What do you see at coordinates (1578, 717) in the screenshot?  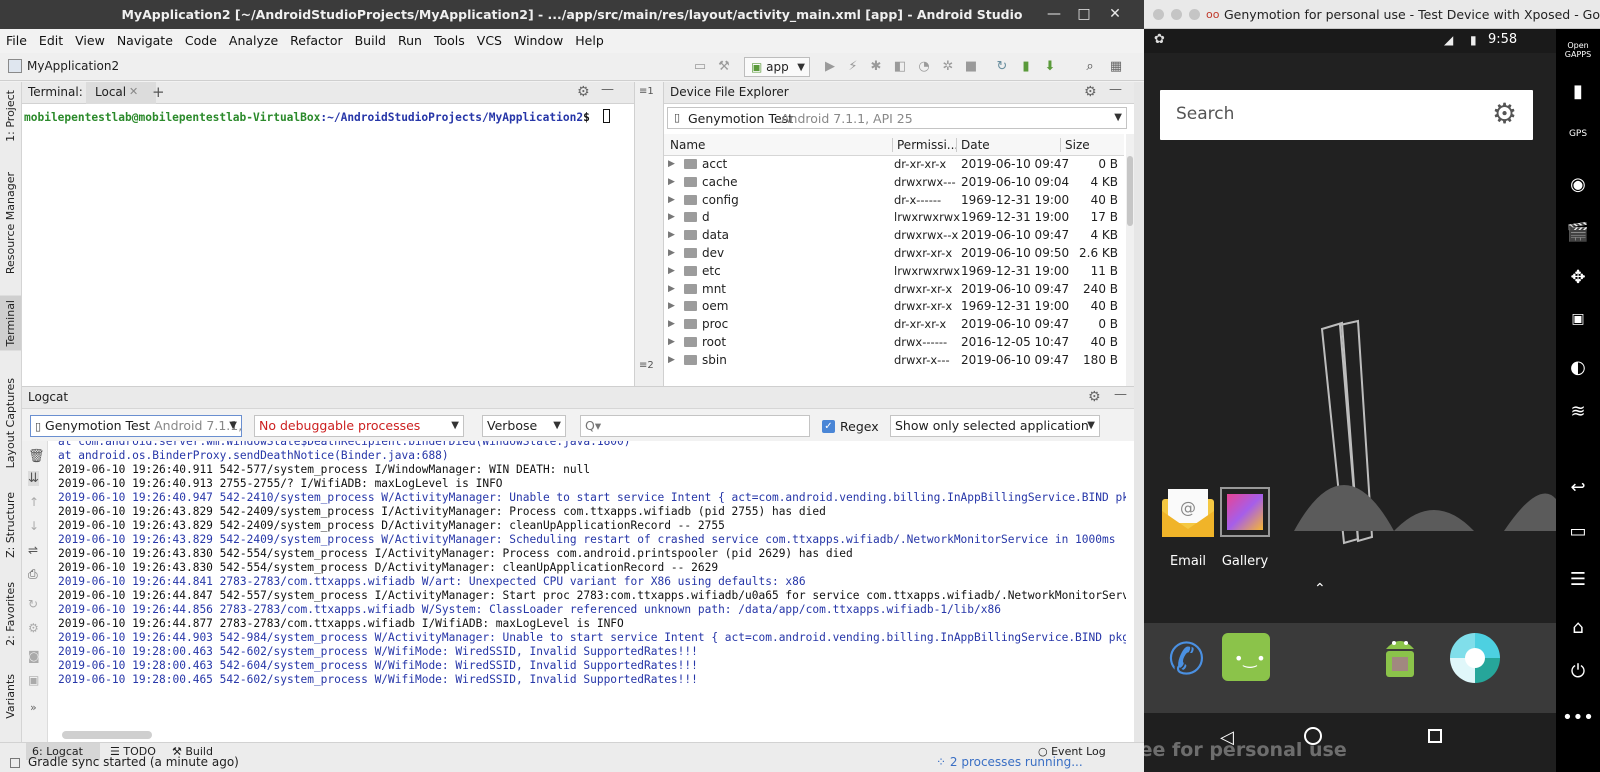 I see `more-options-icon: •••` at bounding box center [1578, 717].